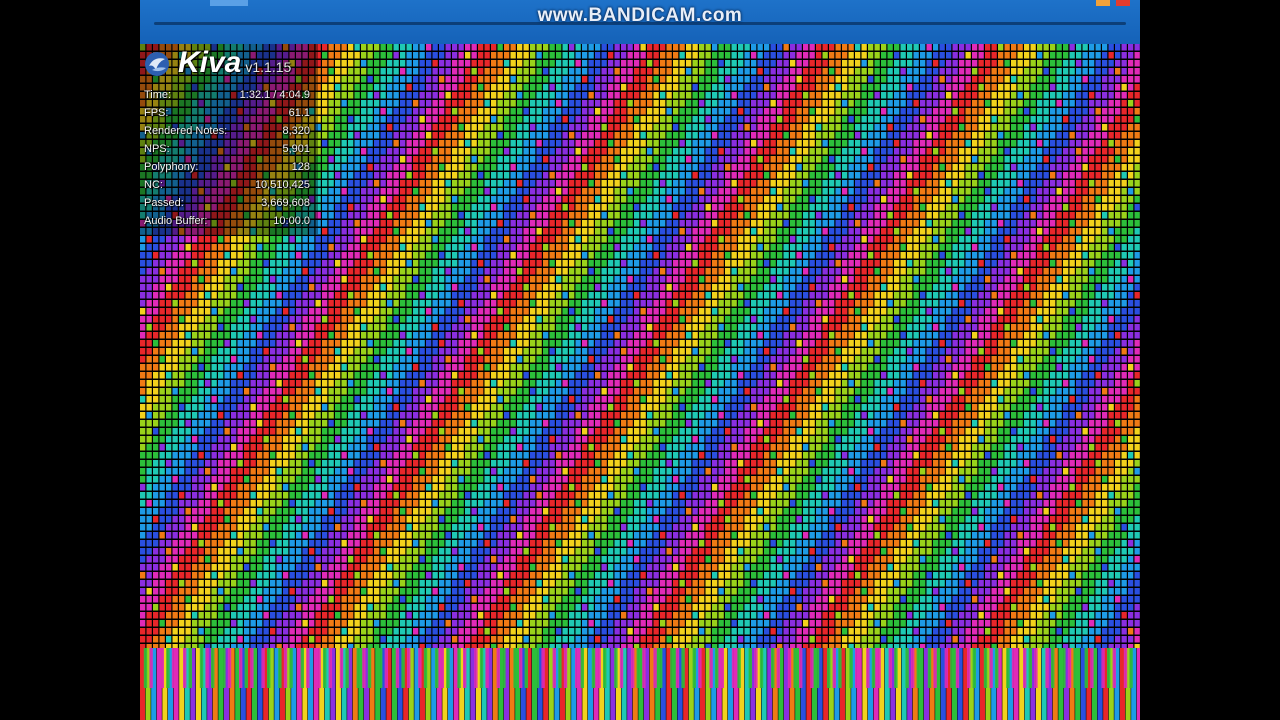  I want to click on stat-label: Audio Buffer:, so click(176, 221).